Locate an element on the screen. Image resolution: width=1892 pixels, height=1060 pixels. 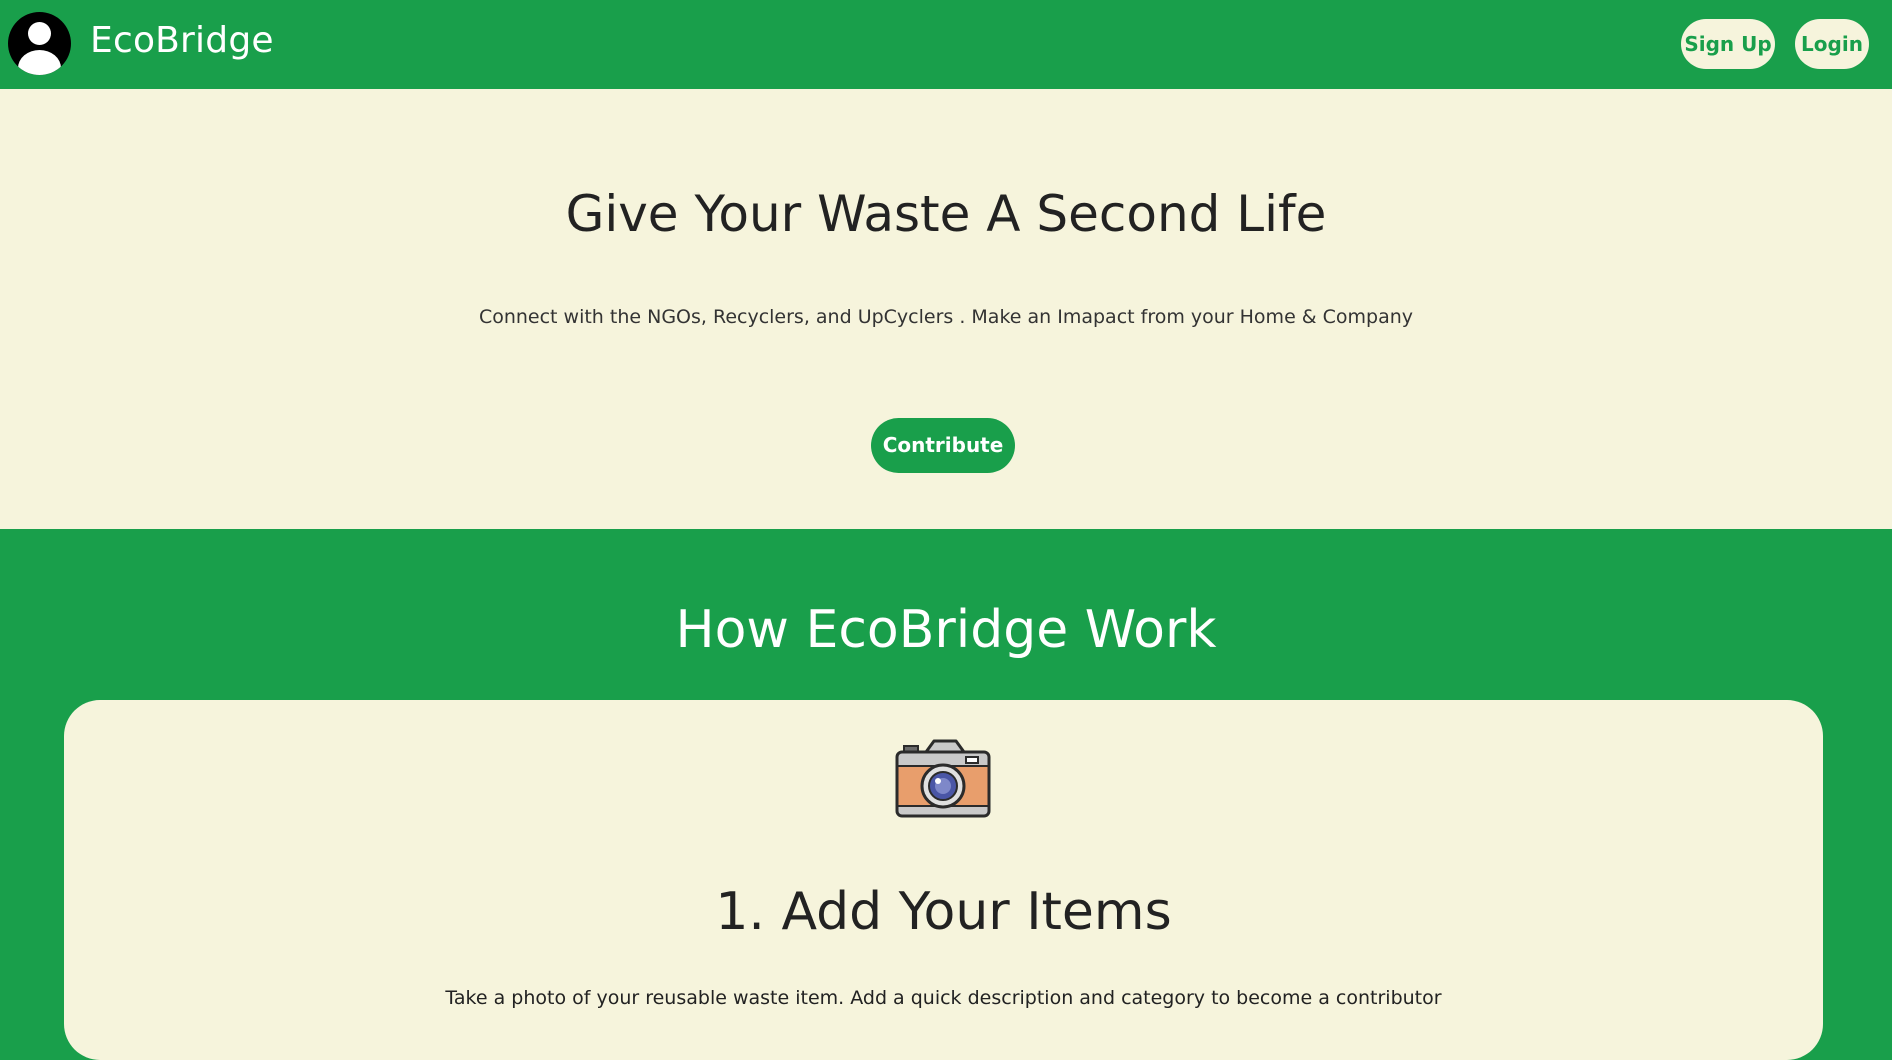
navbar: EcoBridge Sign Up Login is located at coordinates (946, 44).